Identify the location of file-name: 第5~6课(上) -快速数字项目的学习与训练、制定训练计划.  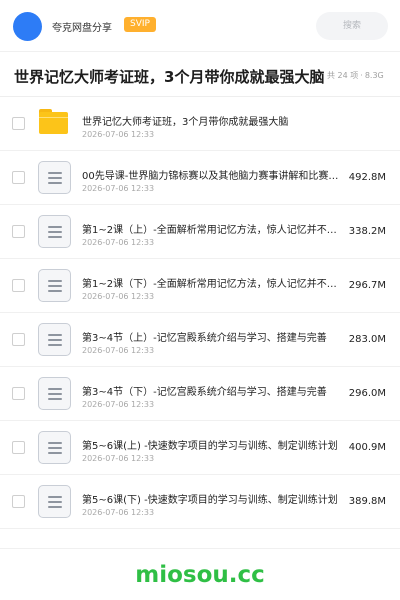
(213, 444).